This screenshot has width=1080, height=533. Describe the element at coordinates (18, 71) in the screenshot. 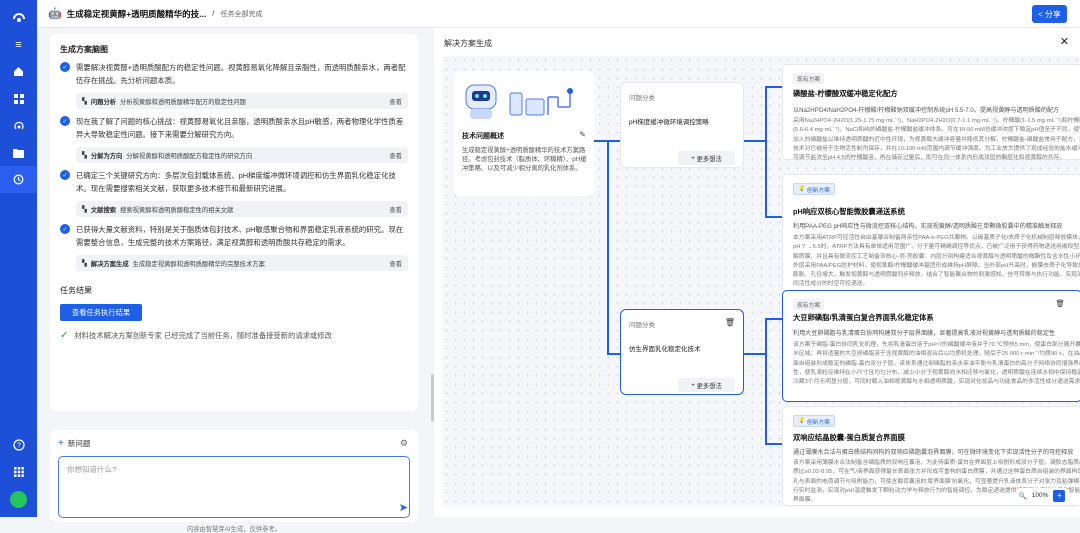

I see `home-icon` at that location.